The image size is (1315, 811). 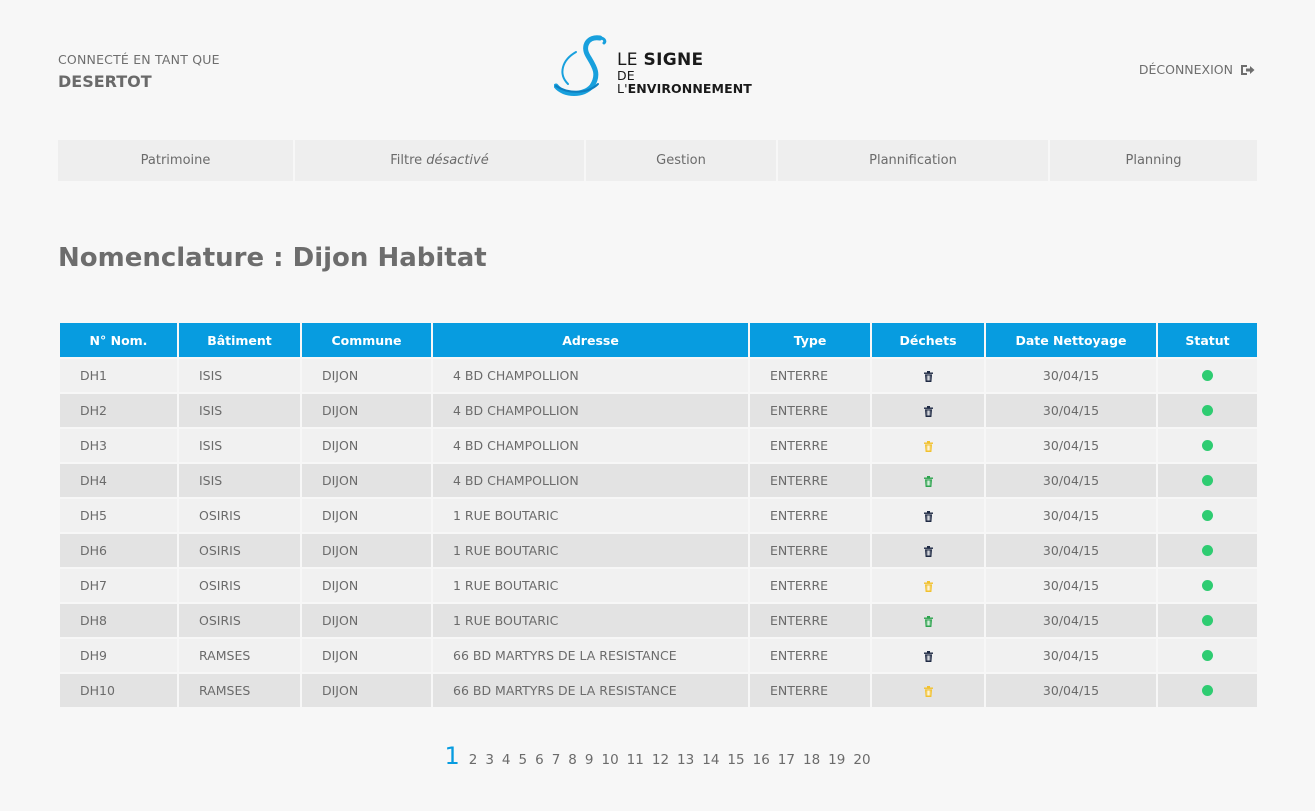 I want to click on page-link: 5, so click(x=523, y=760).